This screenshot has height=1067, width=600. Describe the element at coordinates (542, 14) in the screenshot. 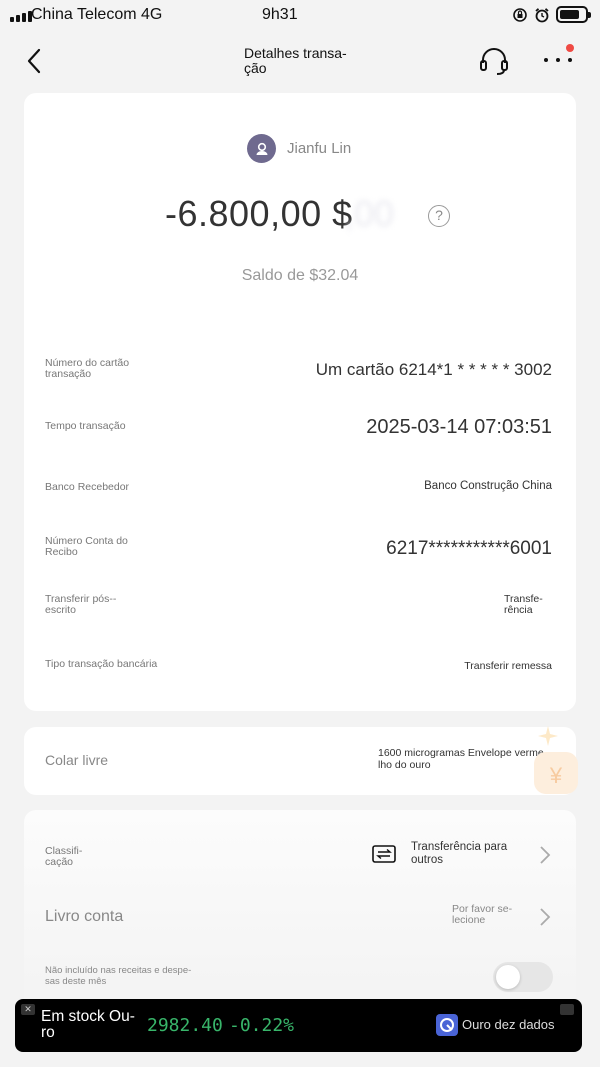

I see `alarm-icon` at that location.